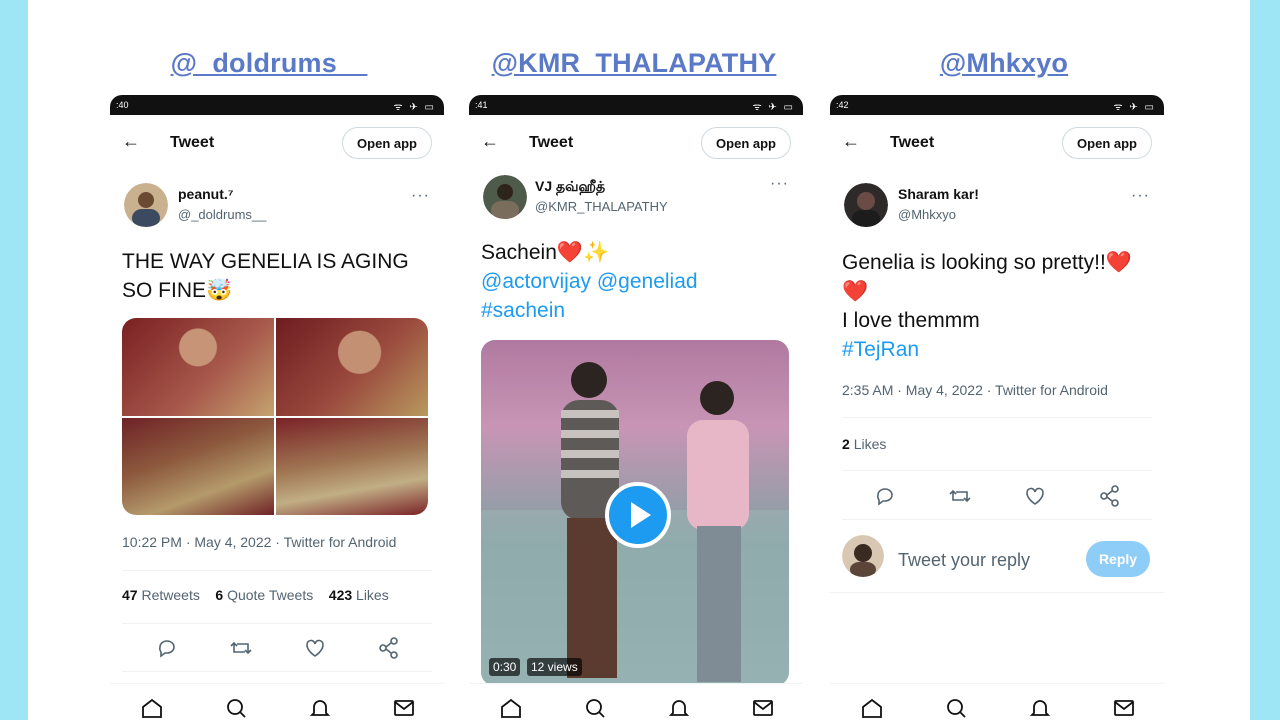  I want to click on tweet-text-line: I love themmm, so click(911, 320).